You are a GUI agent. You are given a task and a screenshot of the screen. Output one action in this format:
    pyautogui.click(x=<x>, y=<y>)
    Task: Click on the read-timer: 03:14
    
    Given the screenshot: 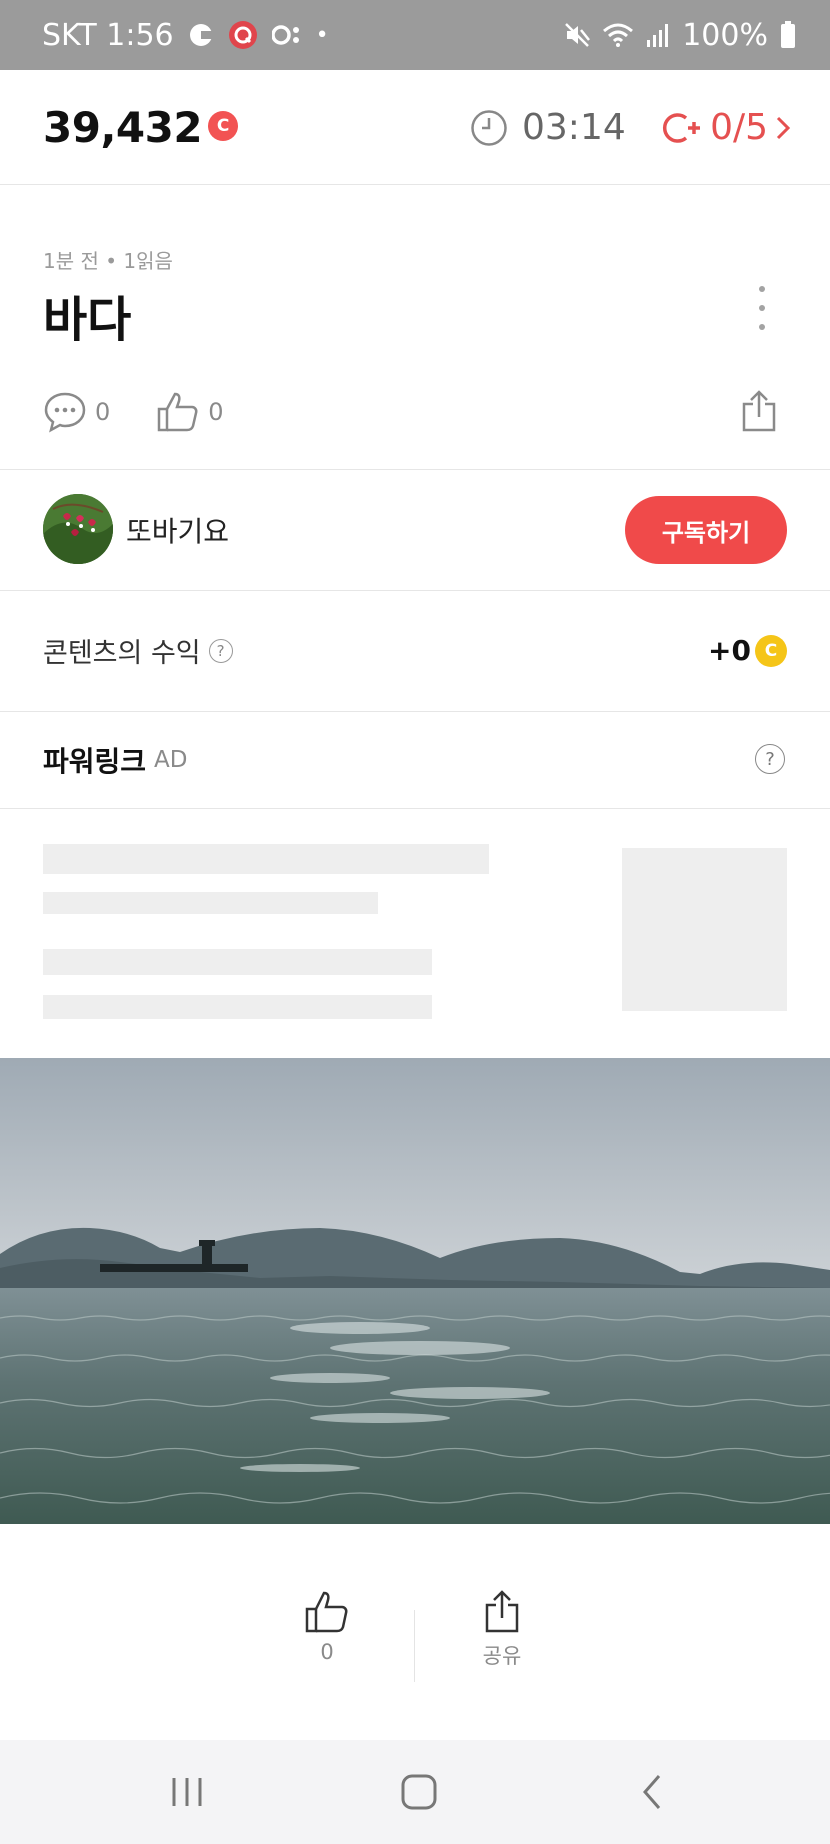 What is the action you would take?
    pyautogui.click(x=548, y=127)
    